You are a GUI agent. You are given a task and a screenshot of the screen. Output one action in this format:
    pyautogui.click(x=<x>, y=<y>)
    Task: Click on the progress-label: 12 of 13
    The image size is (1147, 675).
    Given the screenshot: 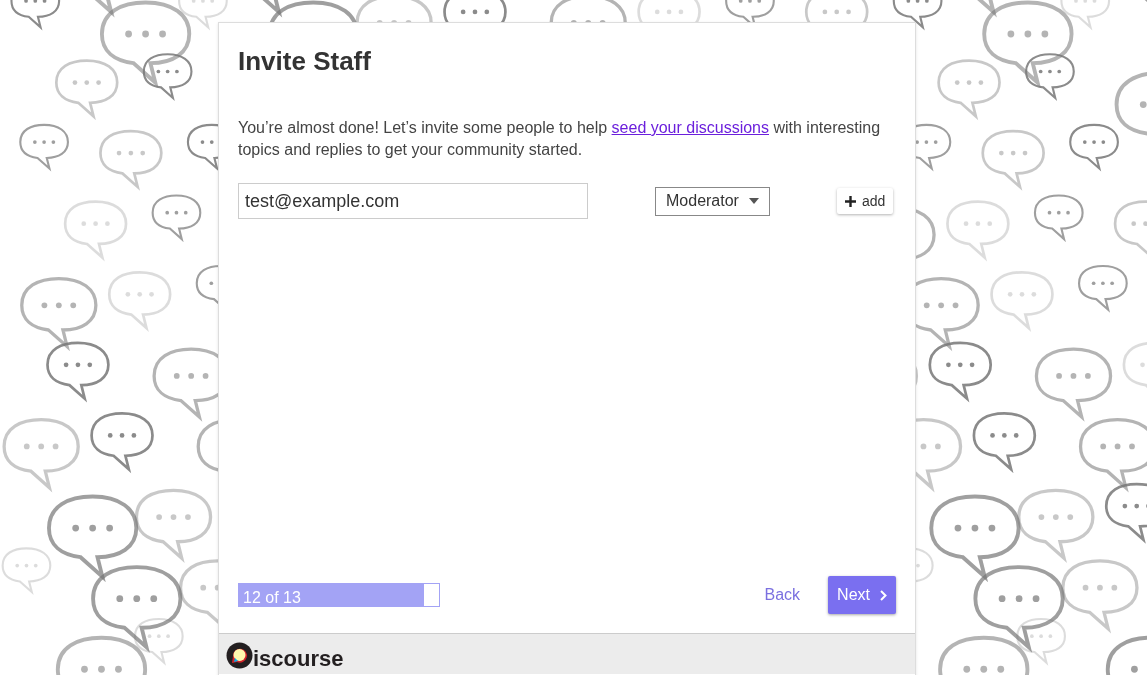 What is the action you would take?
    pyautogui.click(x=272, y=598)
    